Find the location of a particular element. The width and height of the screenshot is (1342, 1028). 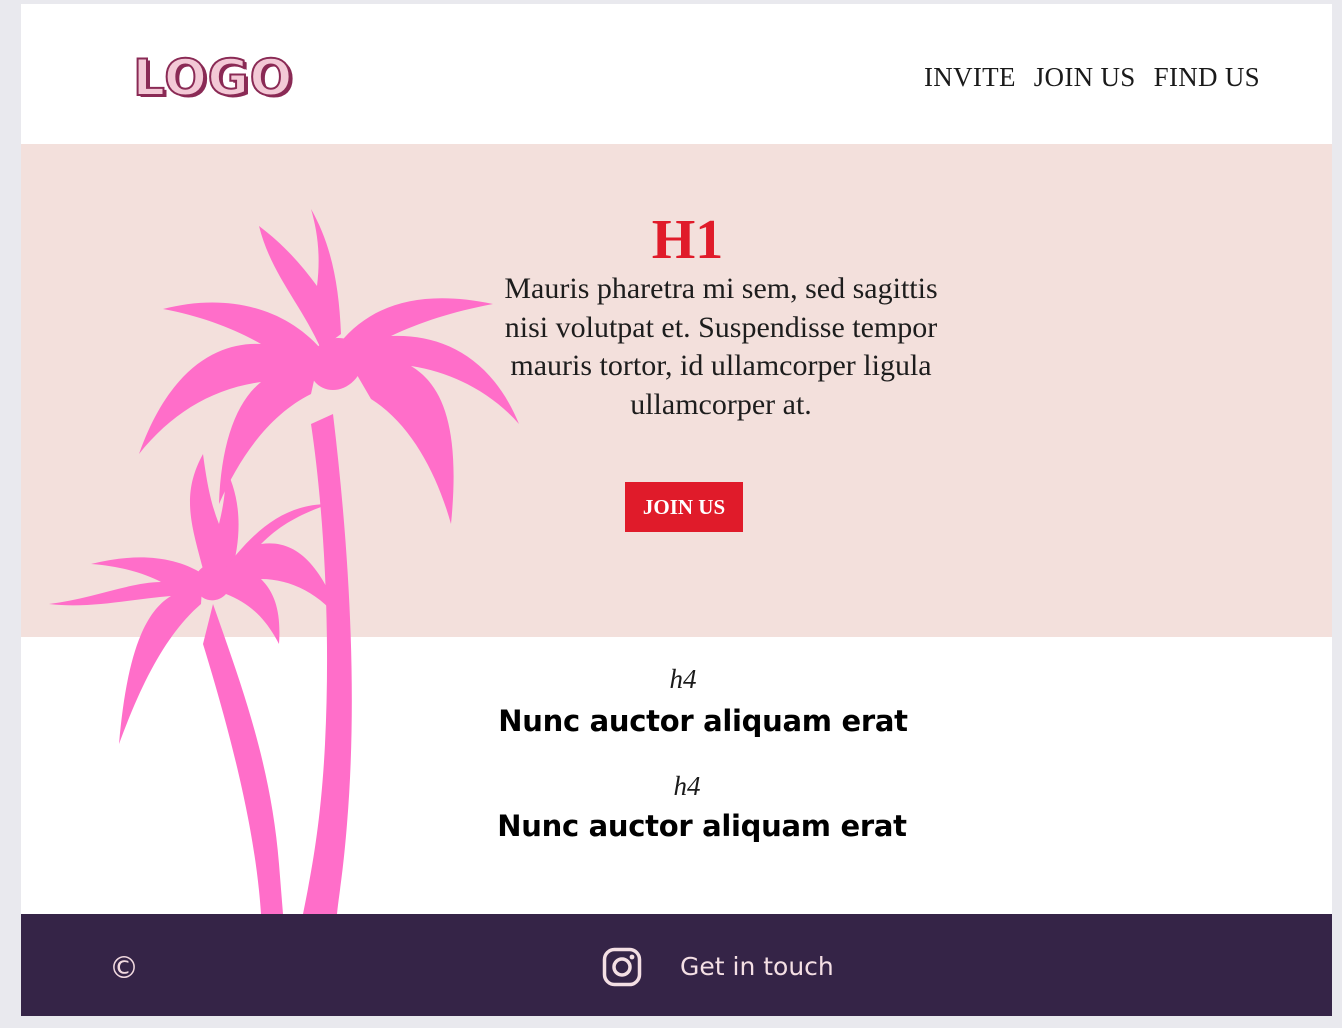

logo: LOGO is located at coordinates (212, 78).